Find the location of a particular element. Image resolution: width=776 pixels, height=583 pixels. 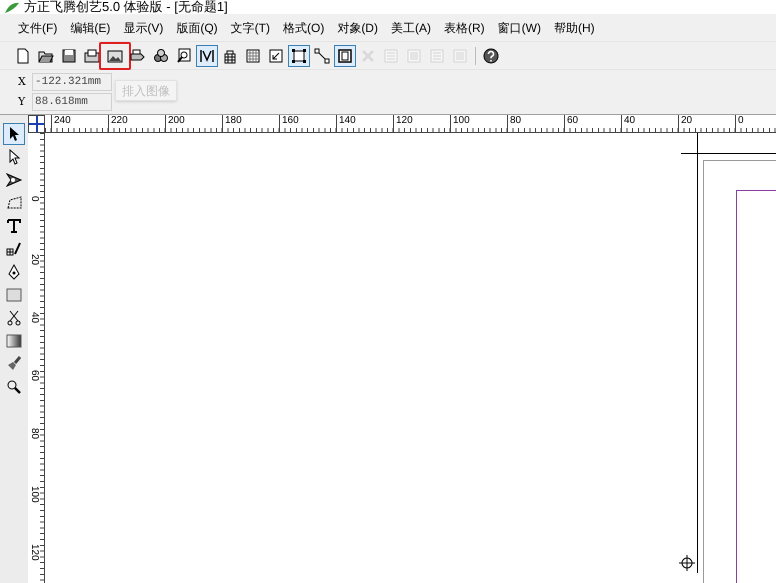

ruler-label: 240 is located at coordinates (61, 123).